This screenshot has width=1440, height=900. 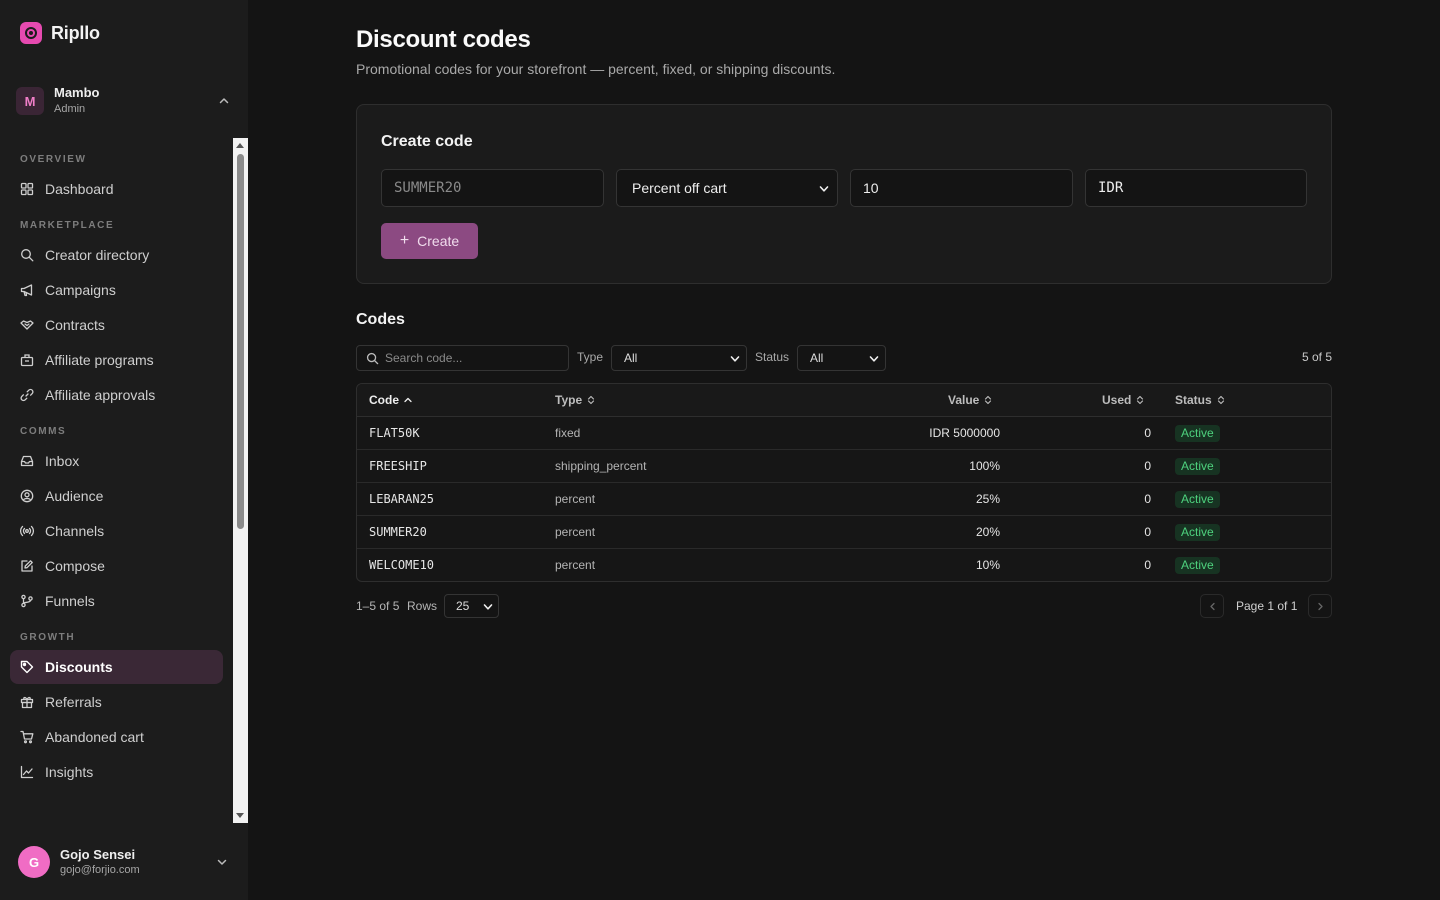 What do you see at coordinates (1111, 188) in the screenshot?
I see `currency-input-text: IDR` at bounding box center [1111, 188].